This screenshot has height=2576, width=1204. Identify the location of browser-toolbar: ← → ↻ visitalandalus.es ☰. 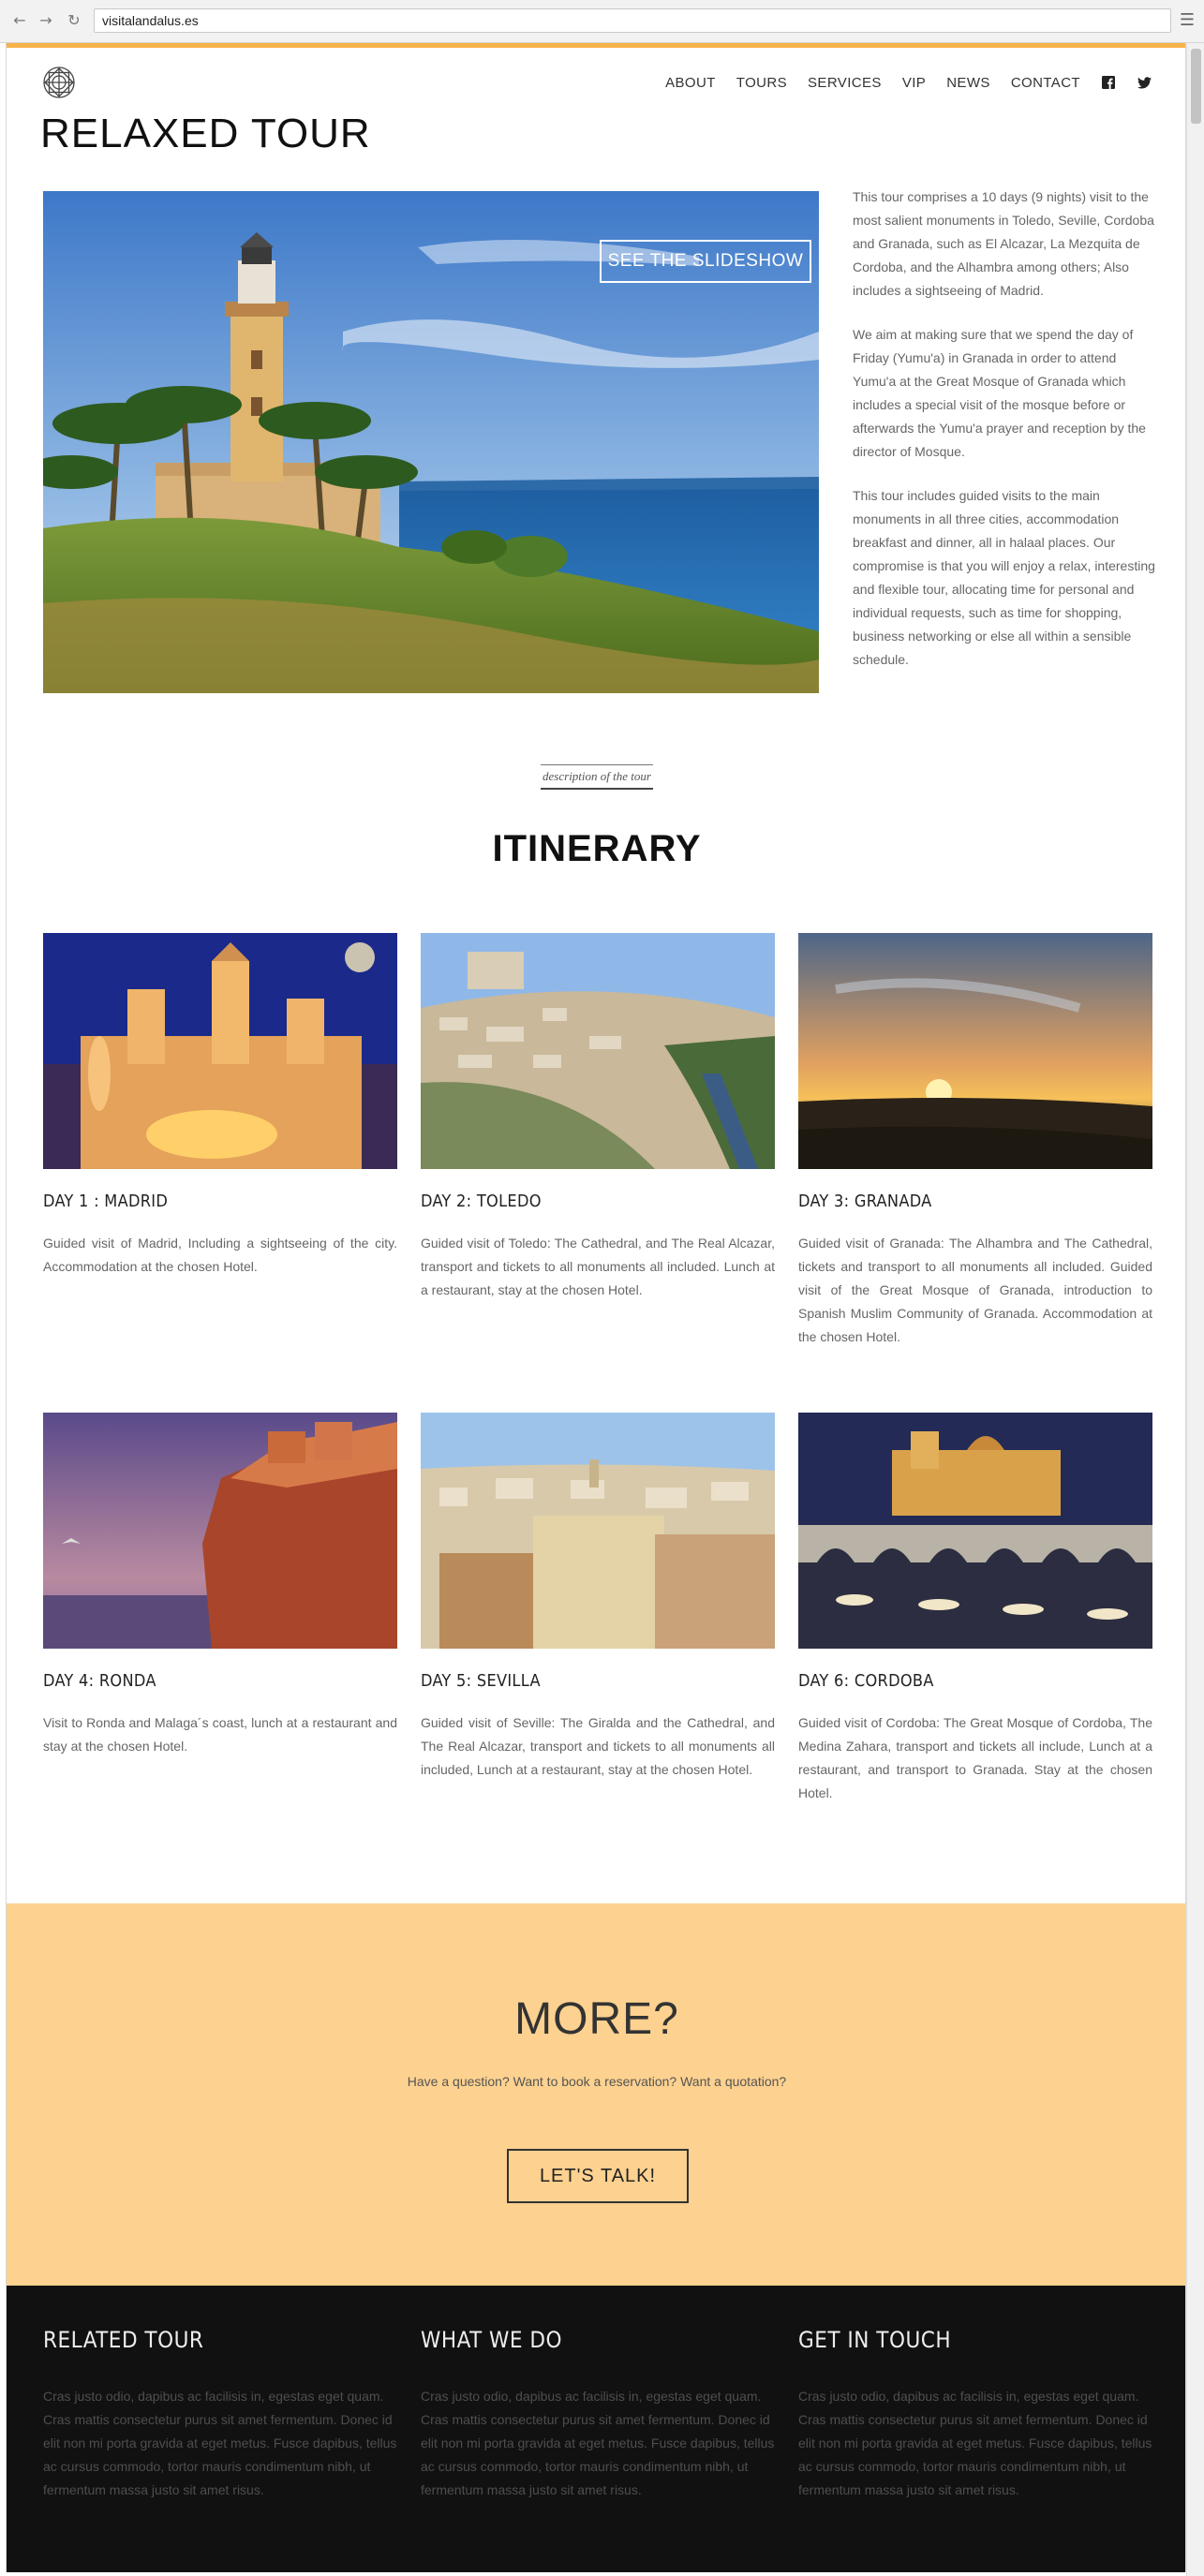
(602, 22).